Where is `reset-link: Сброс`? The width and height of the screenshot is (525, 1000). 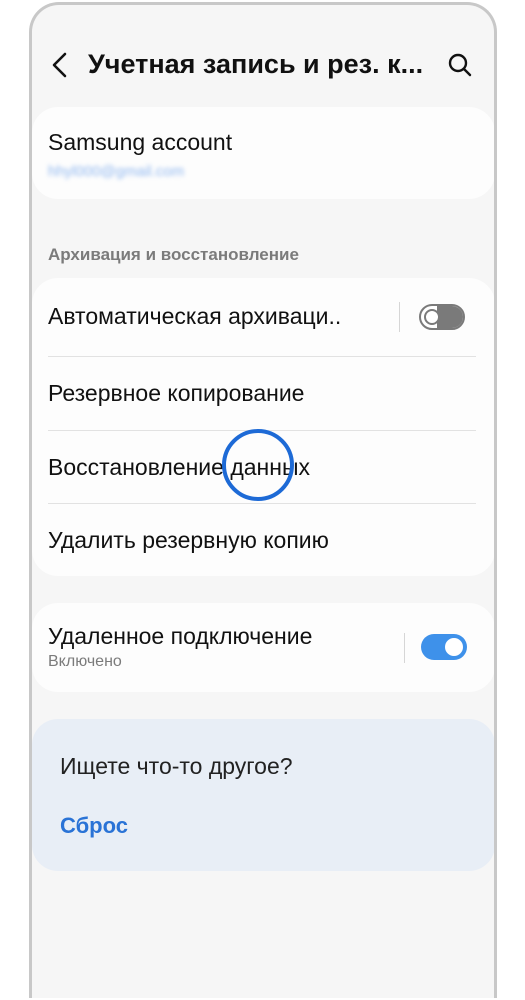
reset-link: Сброс is located at coordinates (94, 826).